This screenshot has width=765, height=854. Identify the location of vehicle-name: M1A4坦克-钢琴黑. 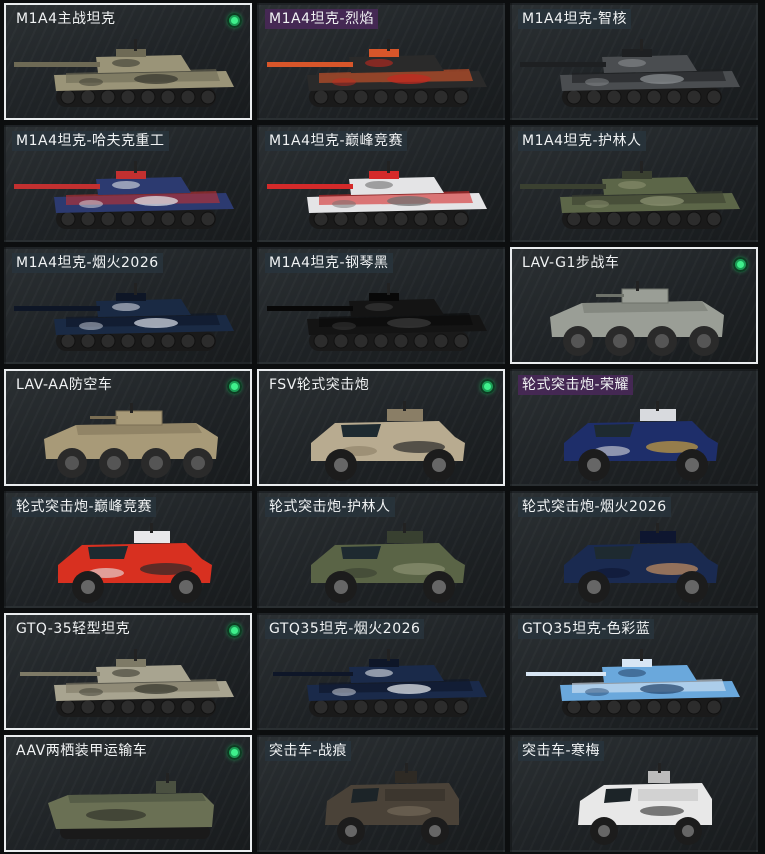
(329, 263).